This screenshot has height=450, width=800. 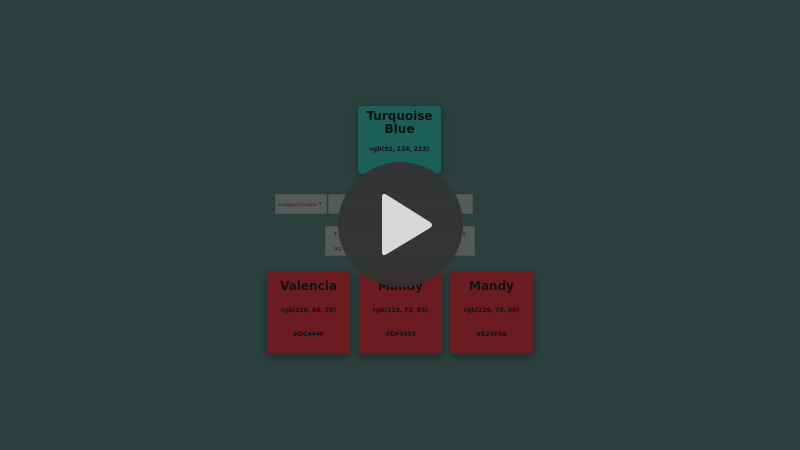 I want to click on play-icon, so click(x=407, y=224).